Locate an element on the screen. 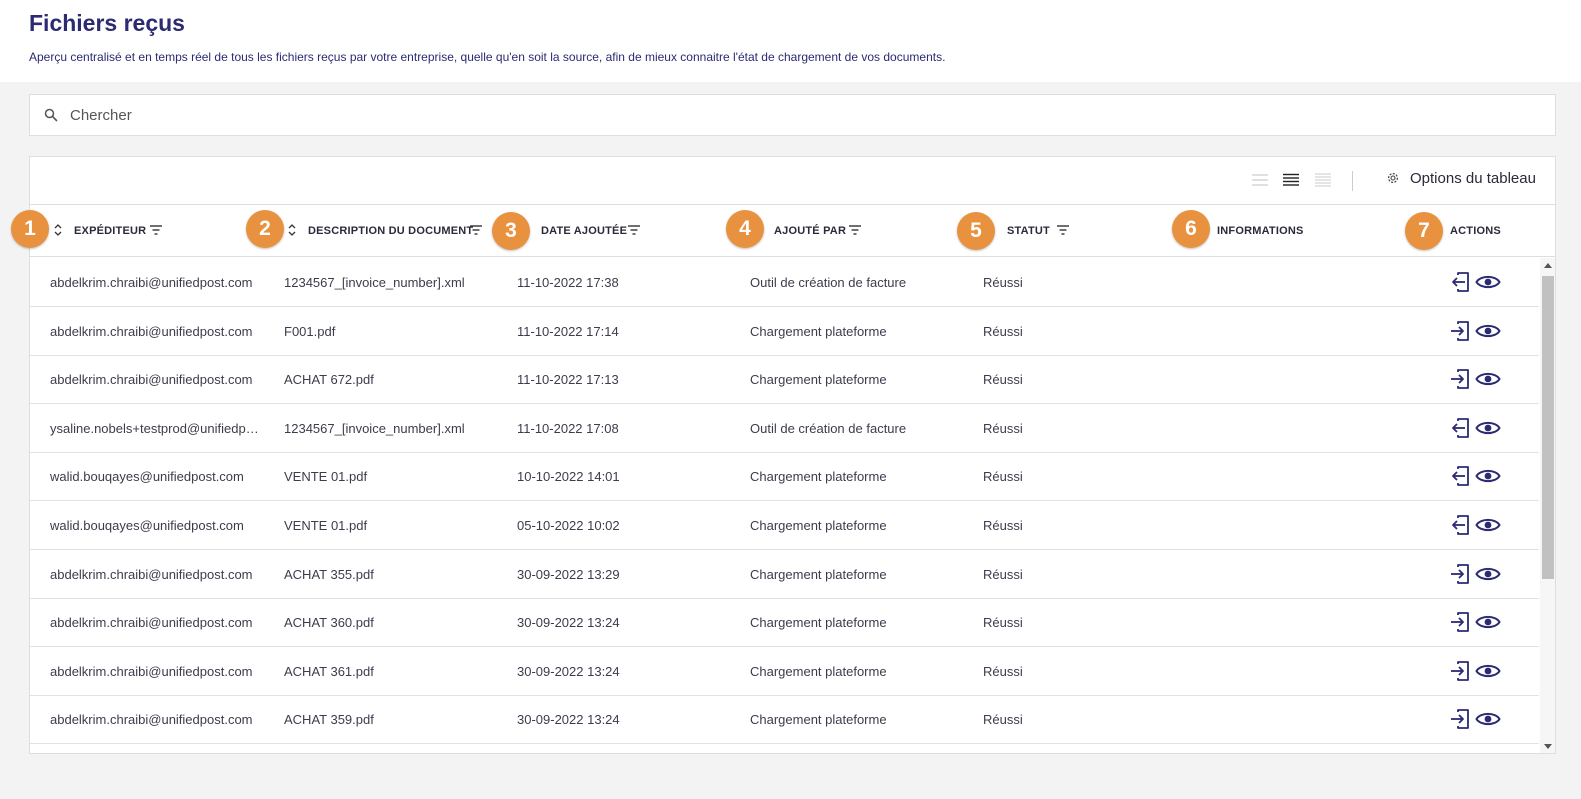 Image resolution: width=1581 pixels, height=799 pixels. cell-description: ACHAT 672.pdf is located at coordinates (329, 380).